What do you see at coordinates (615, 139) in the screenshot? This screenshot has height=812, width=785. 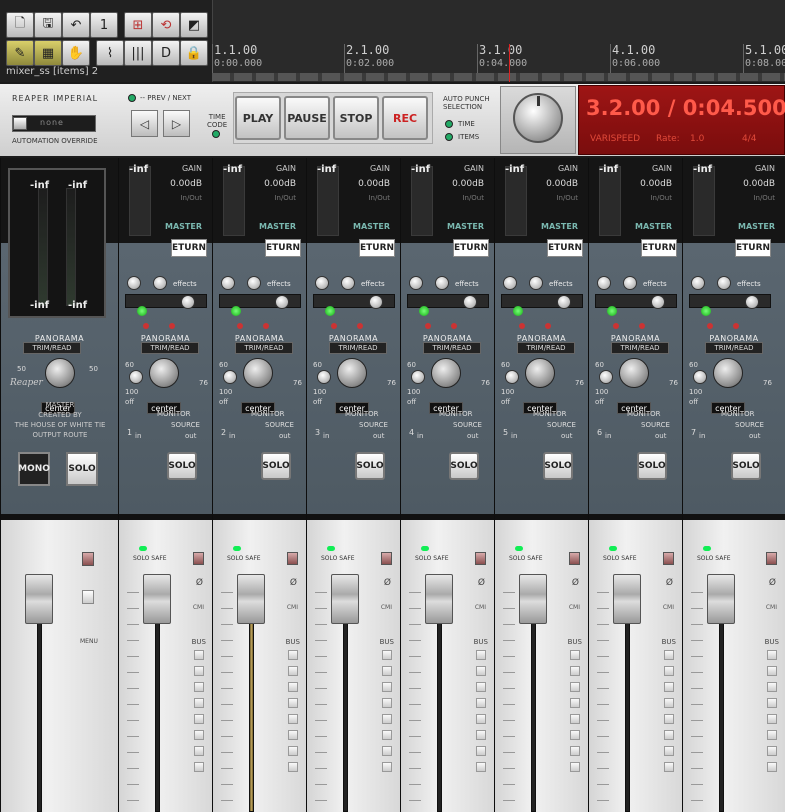 I see `varispeed-label: VARISPEED` at bounding box center [615, 139].